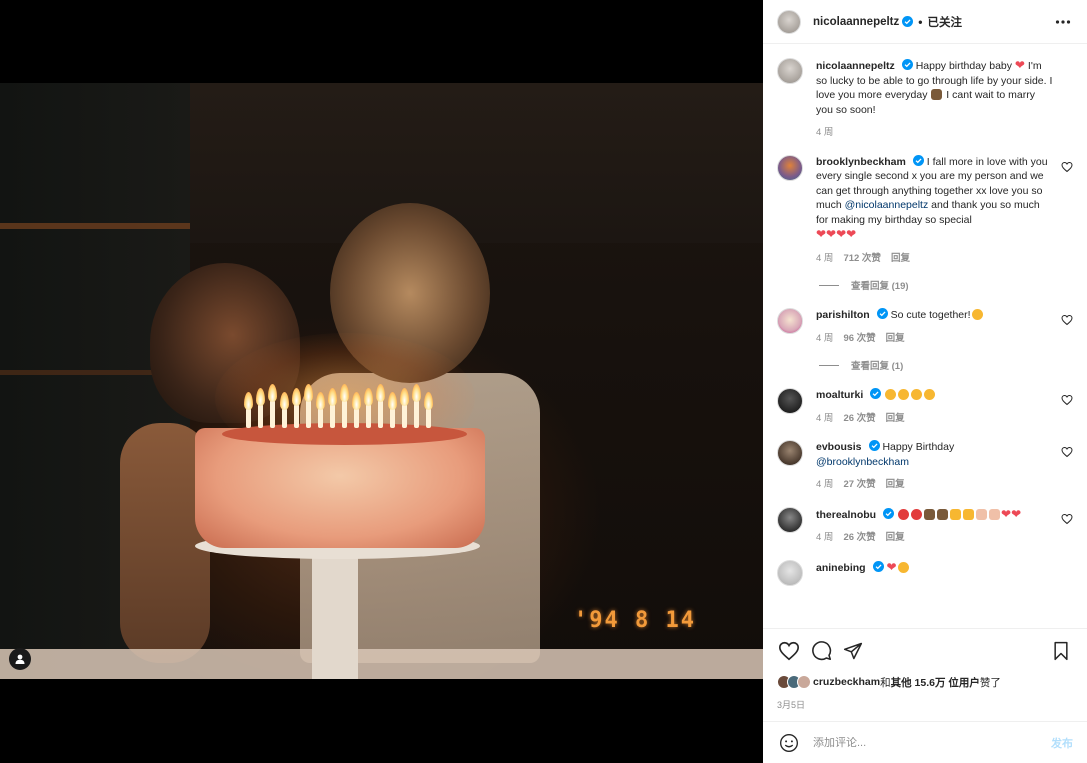 This screenshot has width=1087, height=763. Describe the element at coordinates (859, 485) in the screenshot. I see `comment-likes: 27 次赞` at that location.